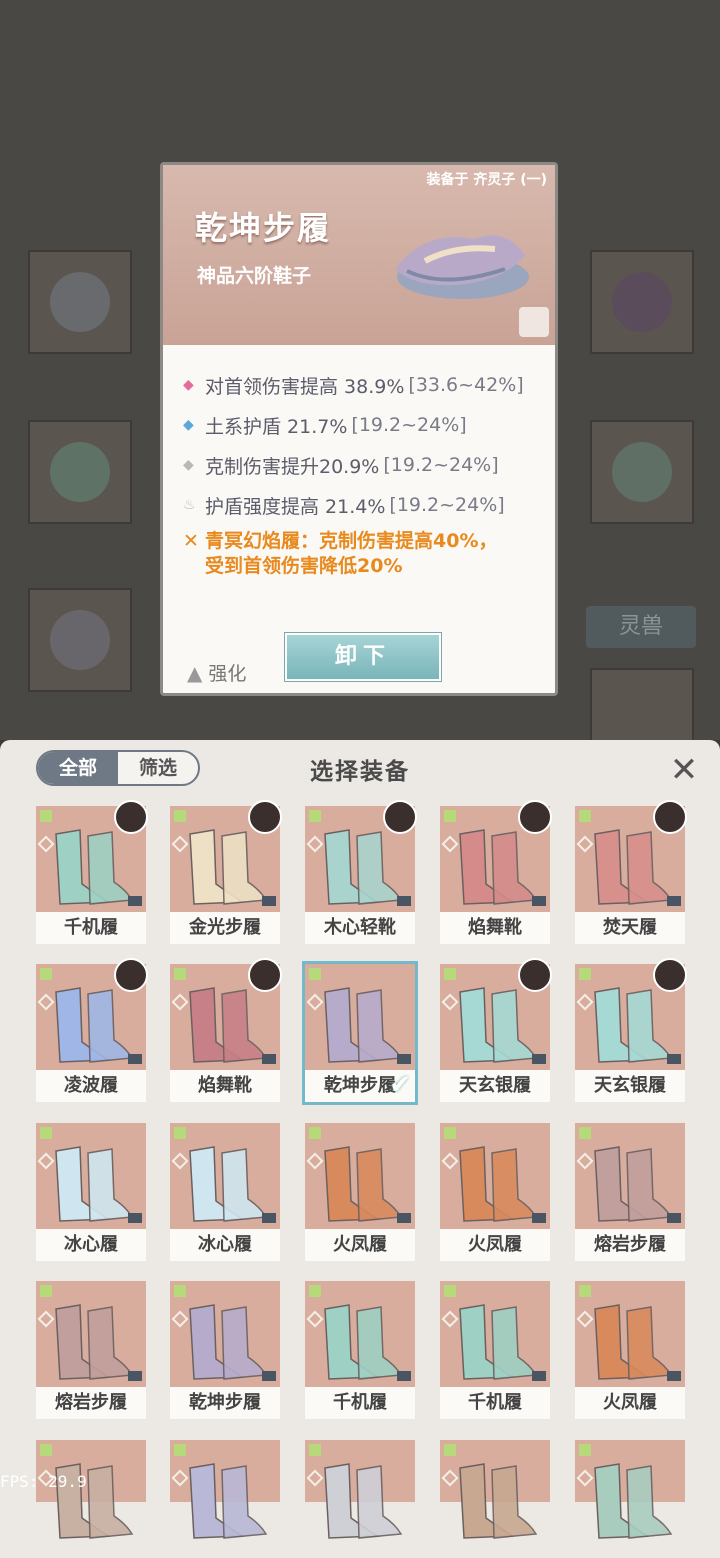 The image size is (720, 1558). Describe the element at coordinates (225, 1086) in the screenshot. I see `equipment-name: 焰舞靴` at that location.